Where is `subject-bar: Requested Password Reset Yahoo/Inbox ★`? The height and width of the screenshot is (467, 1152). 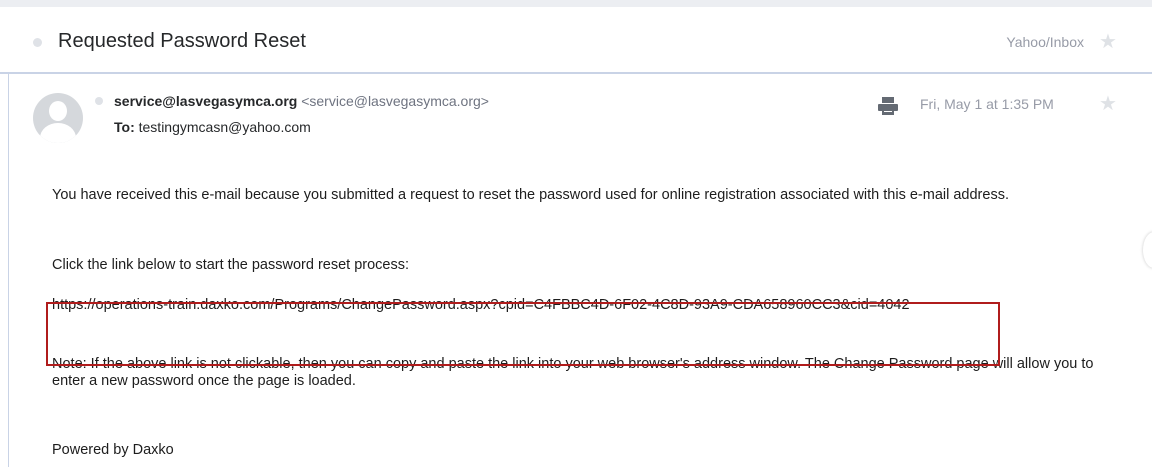
subject-bar: Requested Password Reset Yahoo/Inbox ★ is located at coordinates (576, 40).